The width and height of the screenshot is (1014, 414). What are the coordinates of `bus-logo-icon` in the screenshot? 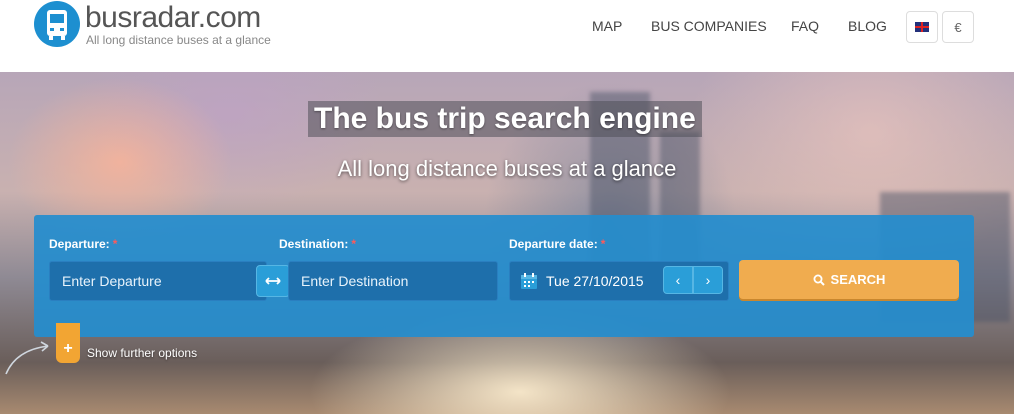 It's located at (57, 24).